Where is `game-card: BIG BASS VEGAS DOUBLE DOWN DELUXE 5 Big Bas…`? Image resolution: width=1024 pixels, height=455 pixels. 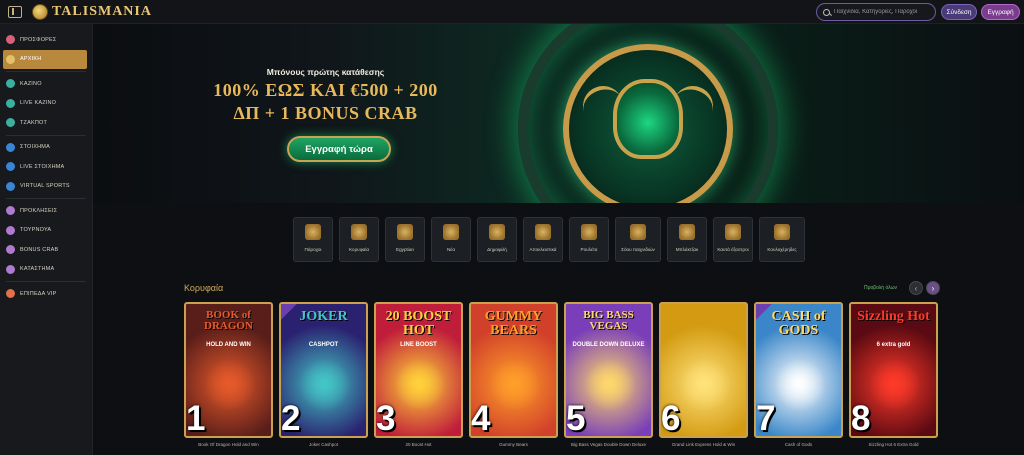
game-card: BIG BASS VEGAS DOUBLE DOWN DELUXE 5 Big Bas… is located at coordinates (608, 374).